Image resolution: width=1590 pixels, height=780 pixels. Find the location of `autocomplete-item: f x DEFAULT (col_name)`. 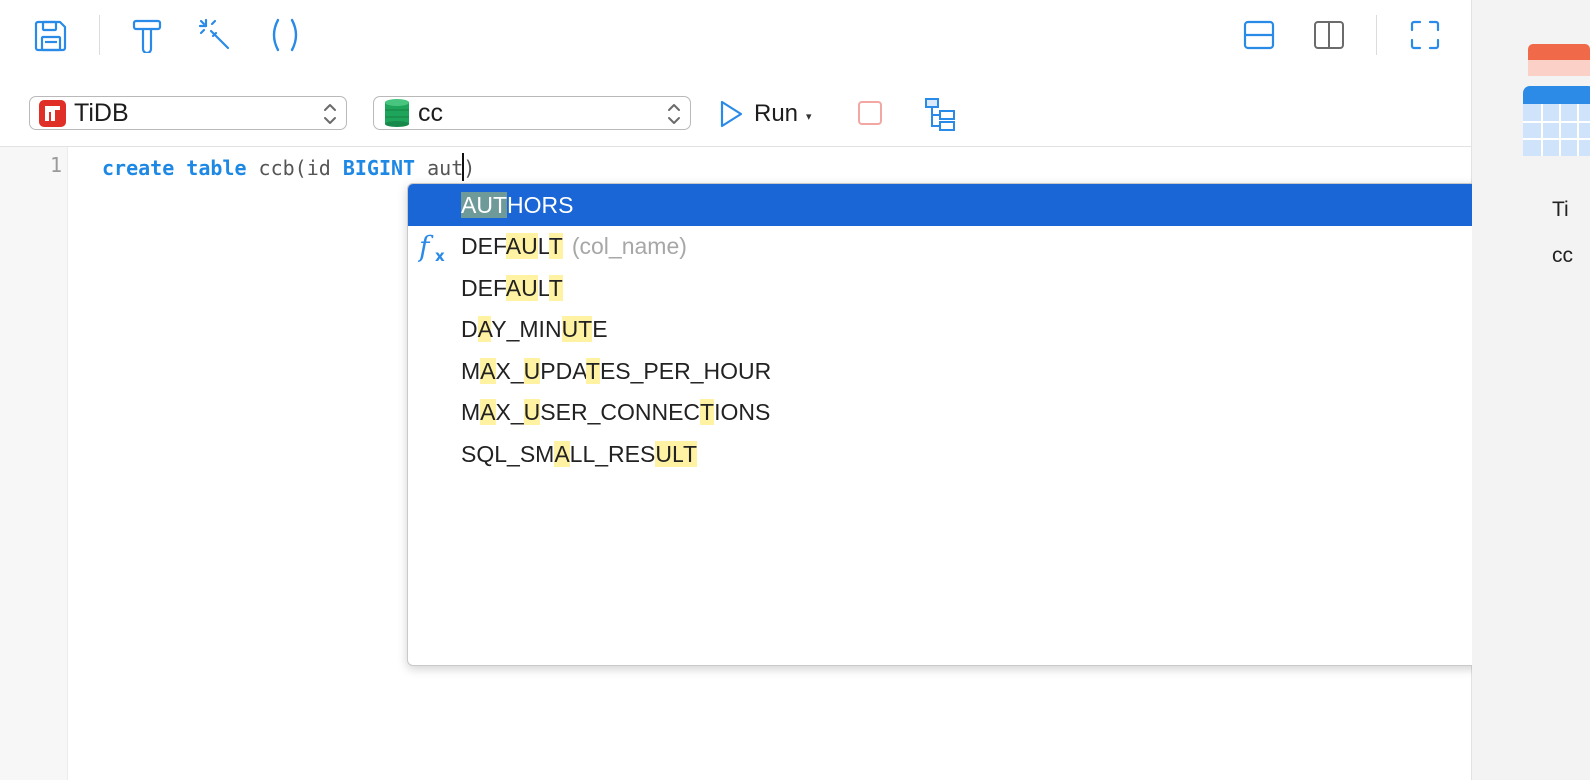

autocomplete-item: f x DEFAULT (col_name) is located at coordinates (989, 247).